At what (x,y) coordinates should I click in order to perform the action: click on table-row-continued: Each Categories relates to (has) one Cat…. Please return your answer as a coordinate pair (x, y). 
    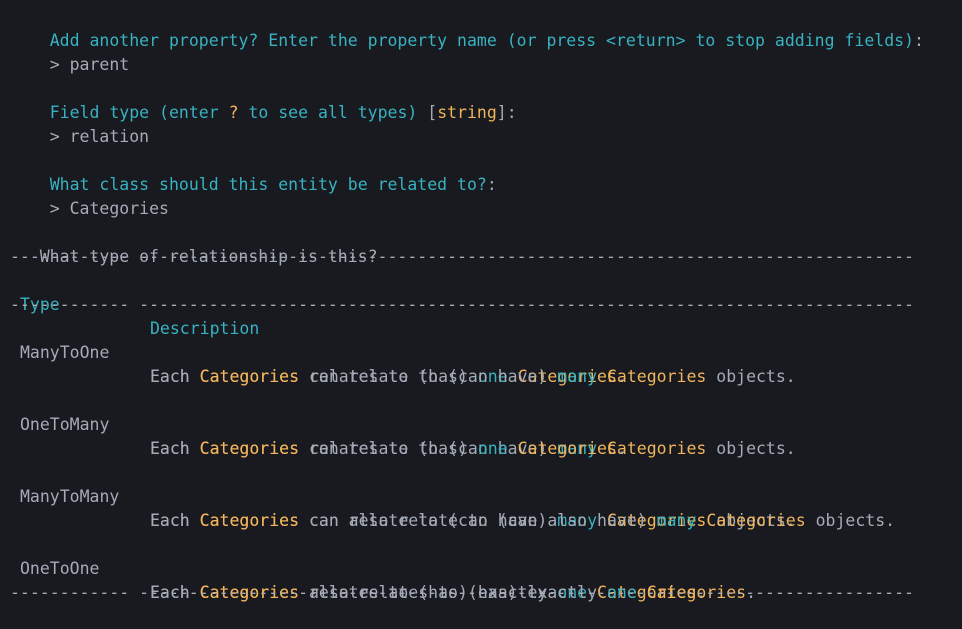
    Looking at the image, I should click on (481, 435).